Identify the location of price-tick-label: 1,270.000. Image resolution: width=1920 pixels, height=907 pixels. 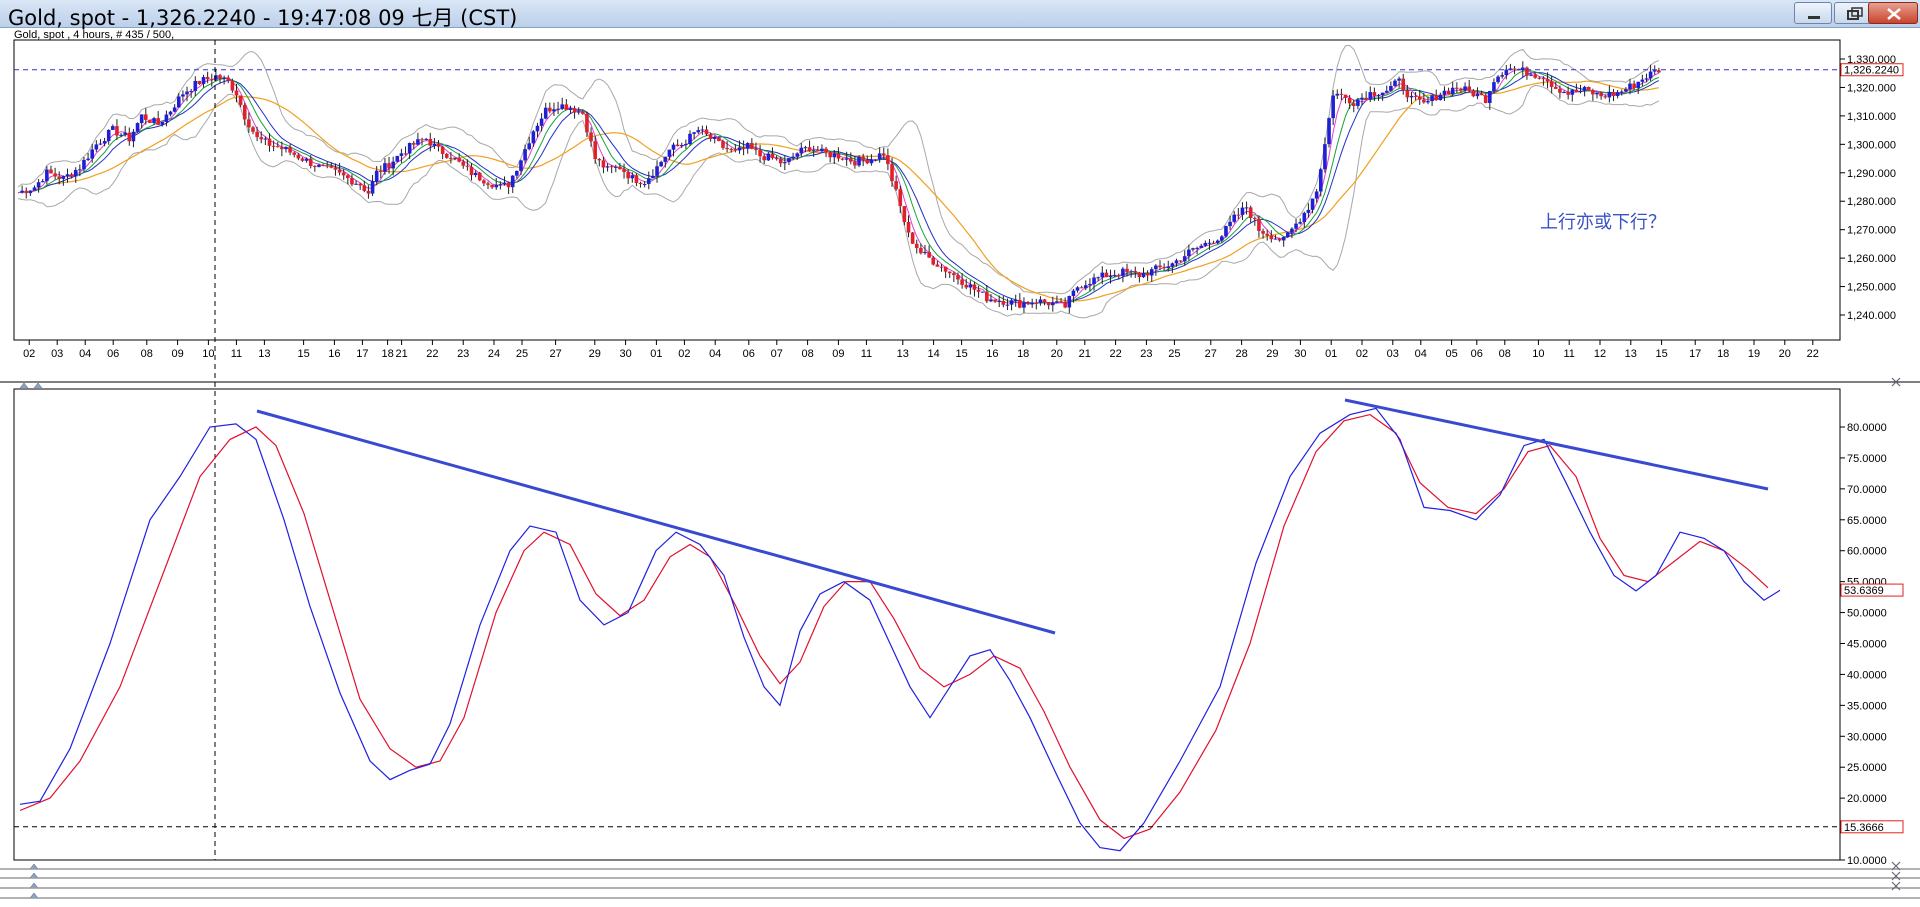
(1871, 231).